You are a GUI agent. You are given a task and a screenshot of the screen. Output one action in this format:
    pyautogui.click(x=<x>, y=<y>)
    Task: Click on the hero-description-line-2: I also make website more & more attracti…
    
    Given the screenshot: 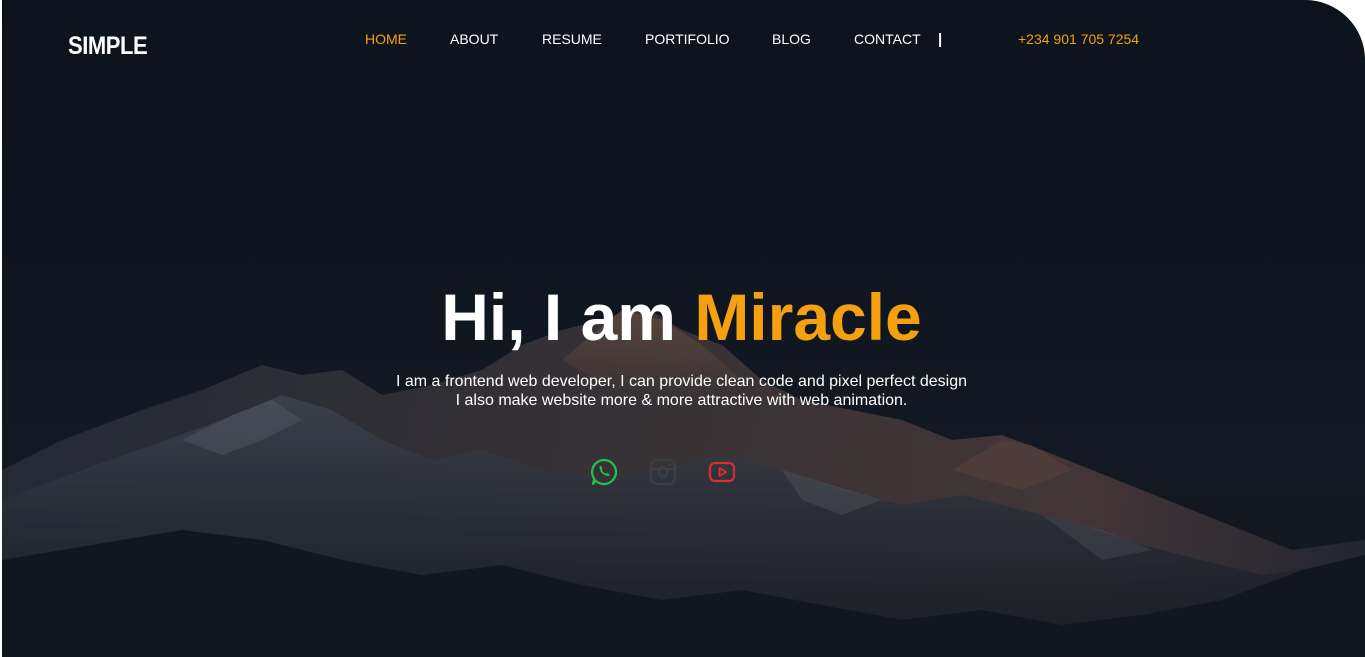 What is the action you would take?
    pyautogui.click(x=681, y=400)
    